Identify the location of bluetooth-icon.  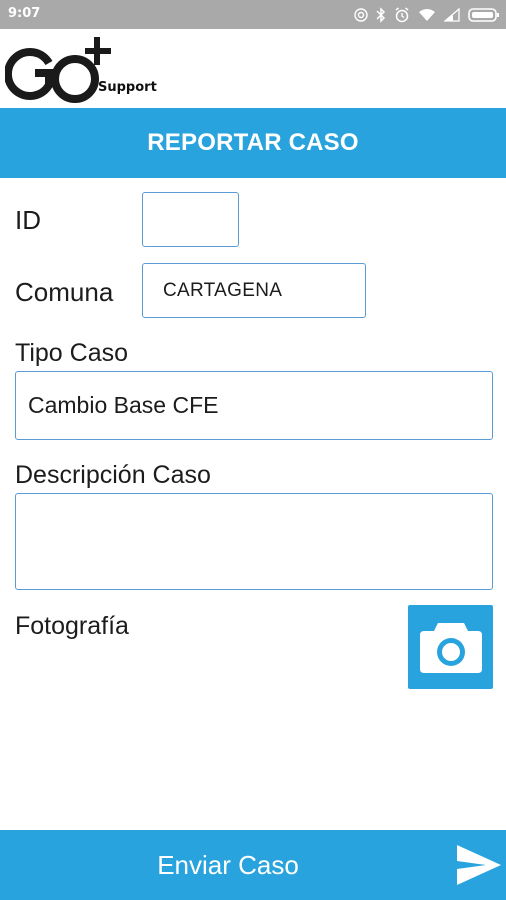
(381, 15).